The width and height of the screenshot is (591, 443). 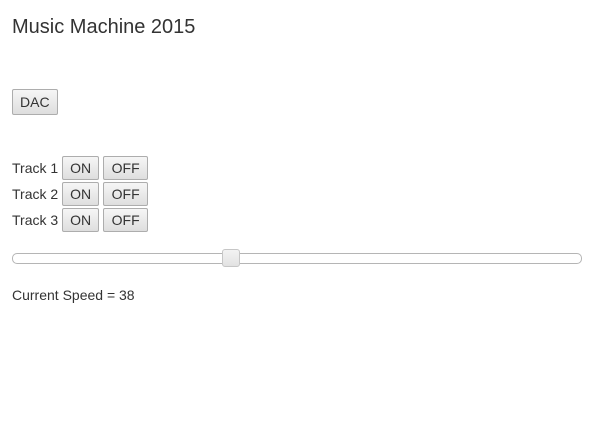 What do you see at coordinates (230, 258) in the screenshot?
I see `speed-slider-thumb` at bounding box center [230, 258].